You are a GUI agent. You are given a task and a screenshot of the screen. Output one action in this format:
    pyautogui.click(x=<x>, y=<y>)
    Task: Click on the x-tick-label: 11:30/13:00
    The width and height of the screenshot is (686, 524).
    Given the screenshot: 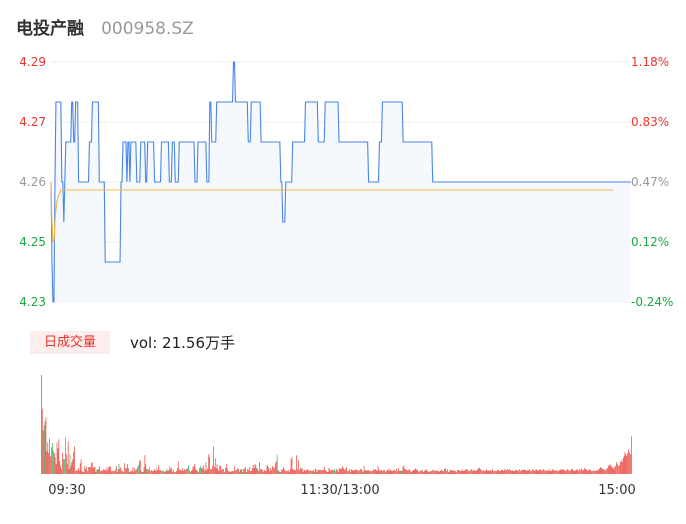 What is the action you would take?
    pyautogui.click(x=339, y=490)
    